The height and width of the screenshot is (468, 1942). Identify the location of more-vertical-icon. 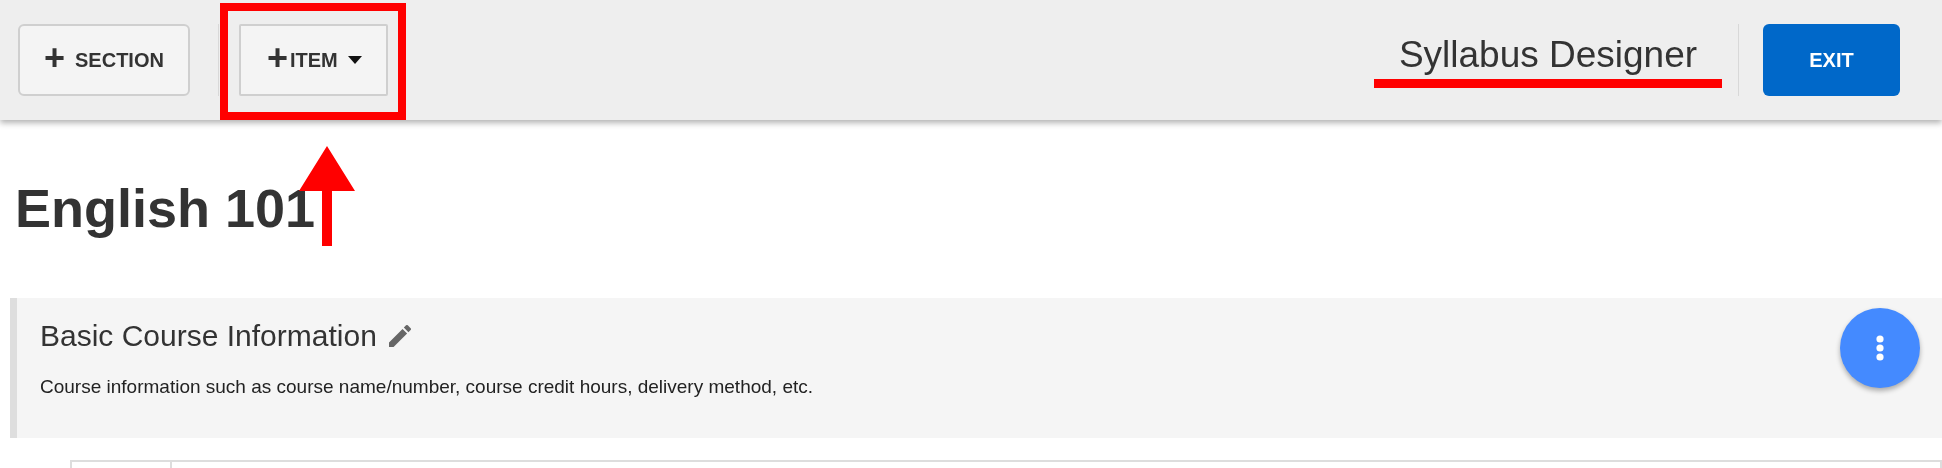
(1880, 348).